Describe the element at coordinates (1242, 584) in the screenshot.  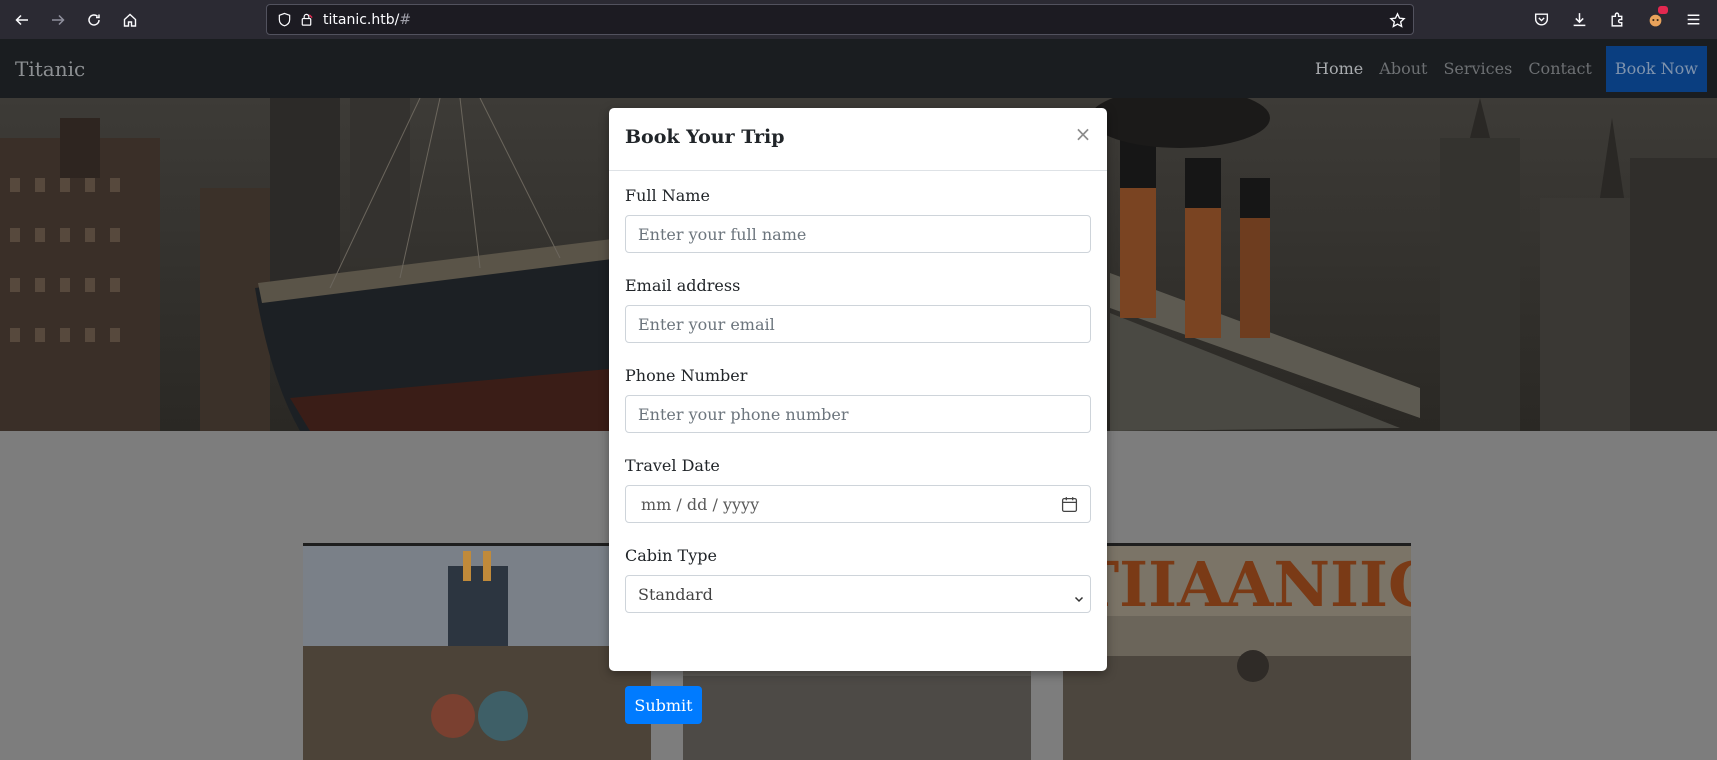
I see `svg-text: TIIAANIIC` at that location.